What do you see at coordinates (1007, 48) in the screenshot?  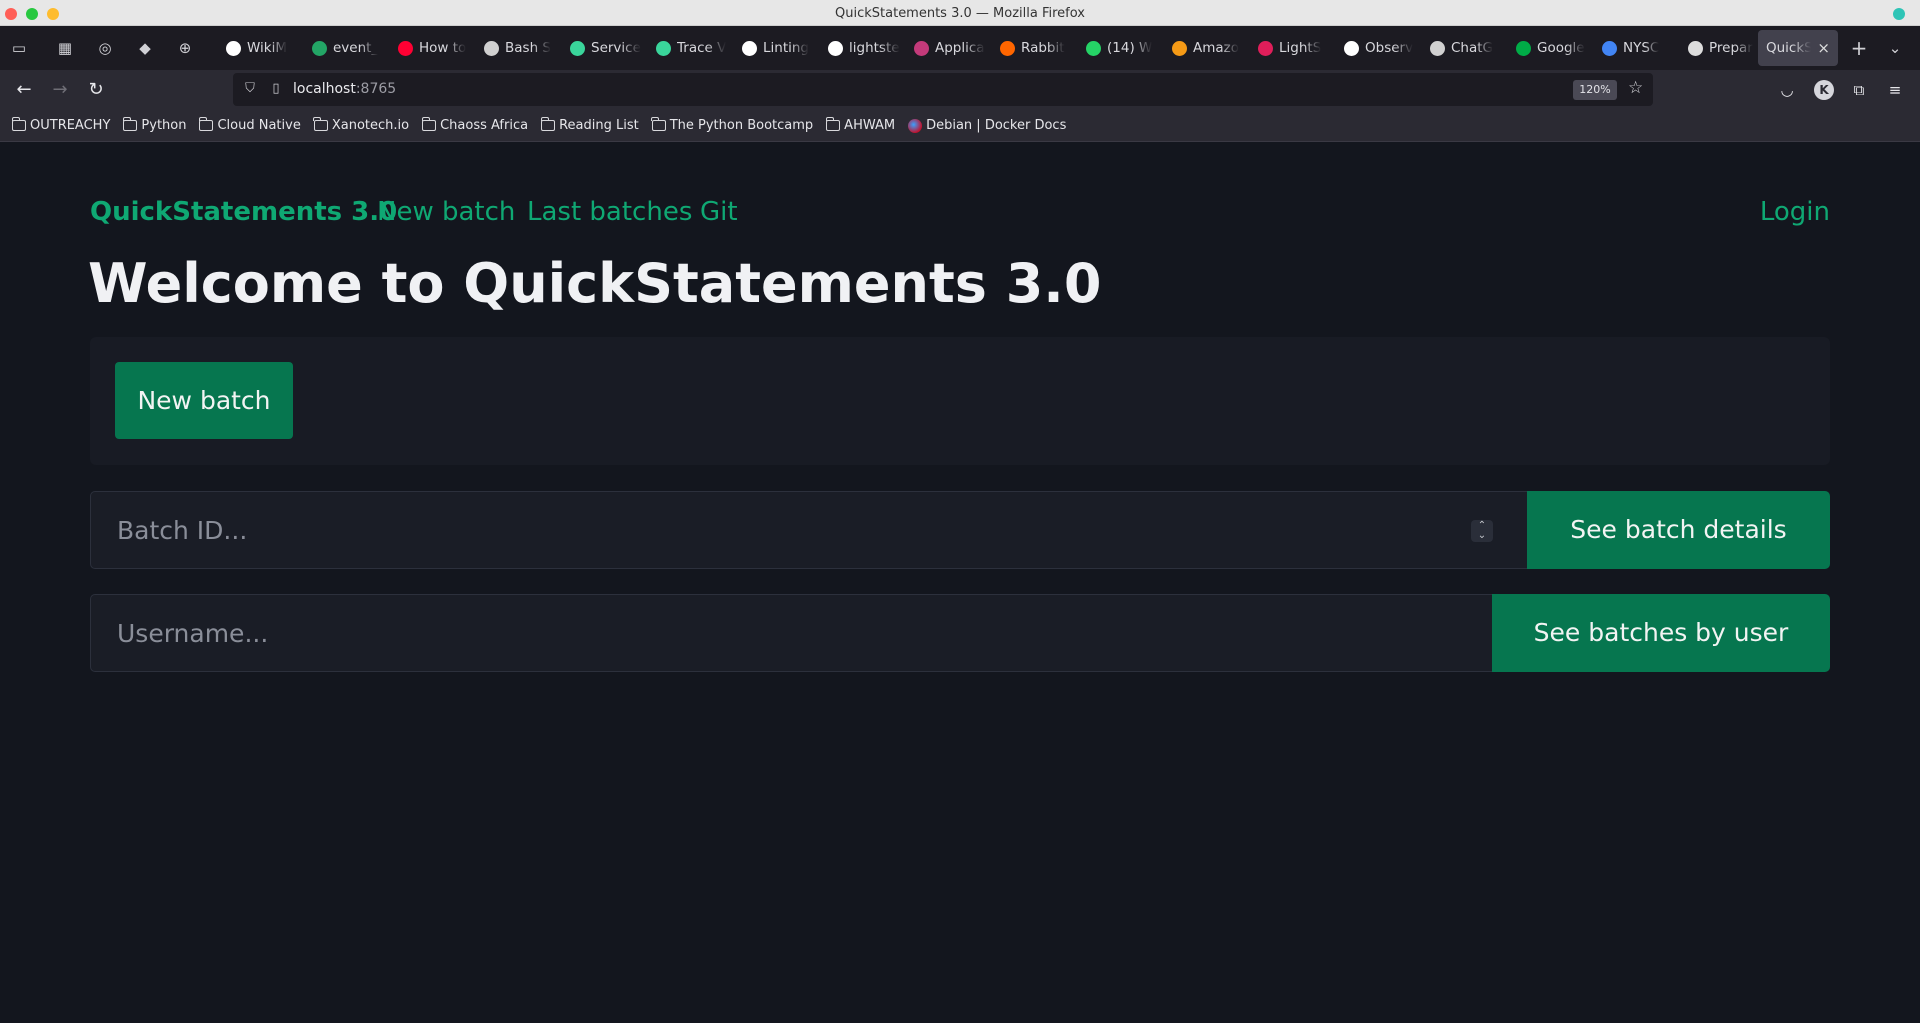 I see `rabbitmq-icon` at bounding box center [1007, 48].